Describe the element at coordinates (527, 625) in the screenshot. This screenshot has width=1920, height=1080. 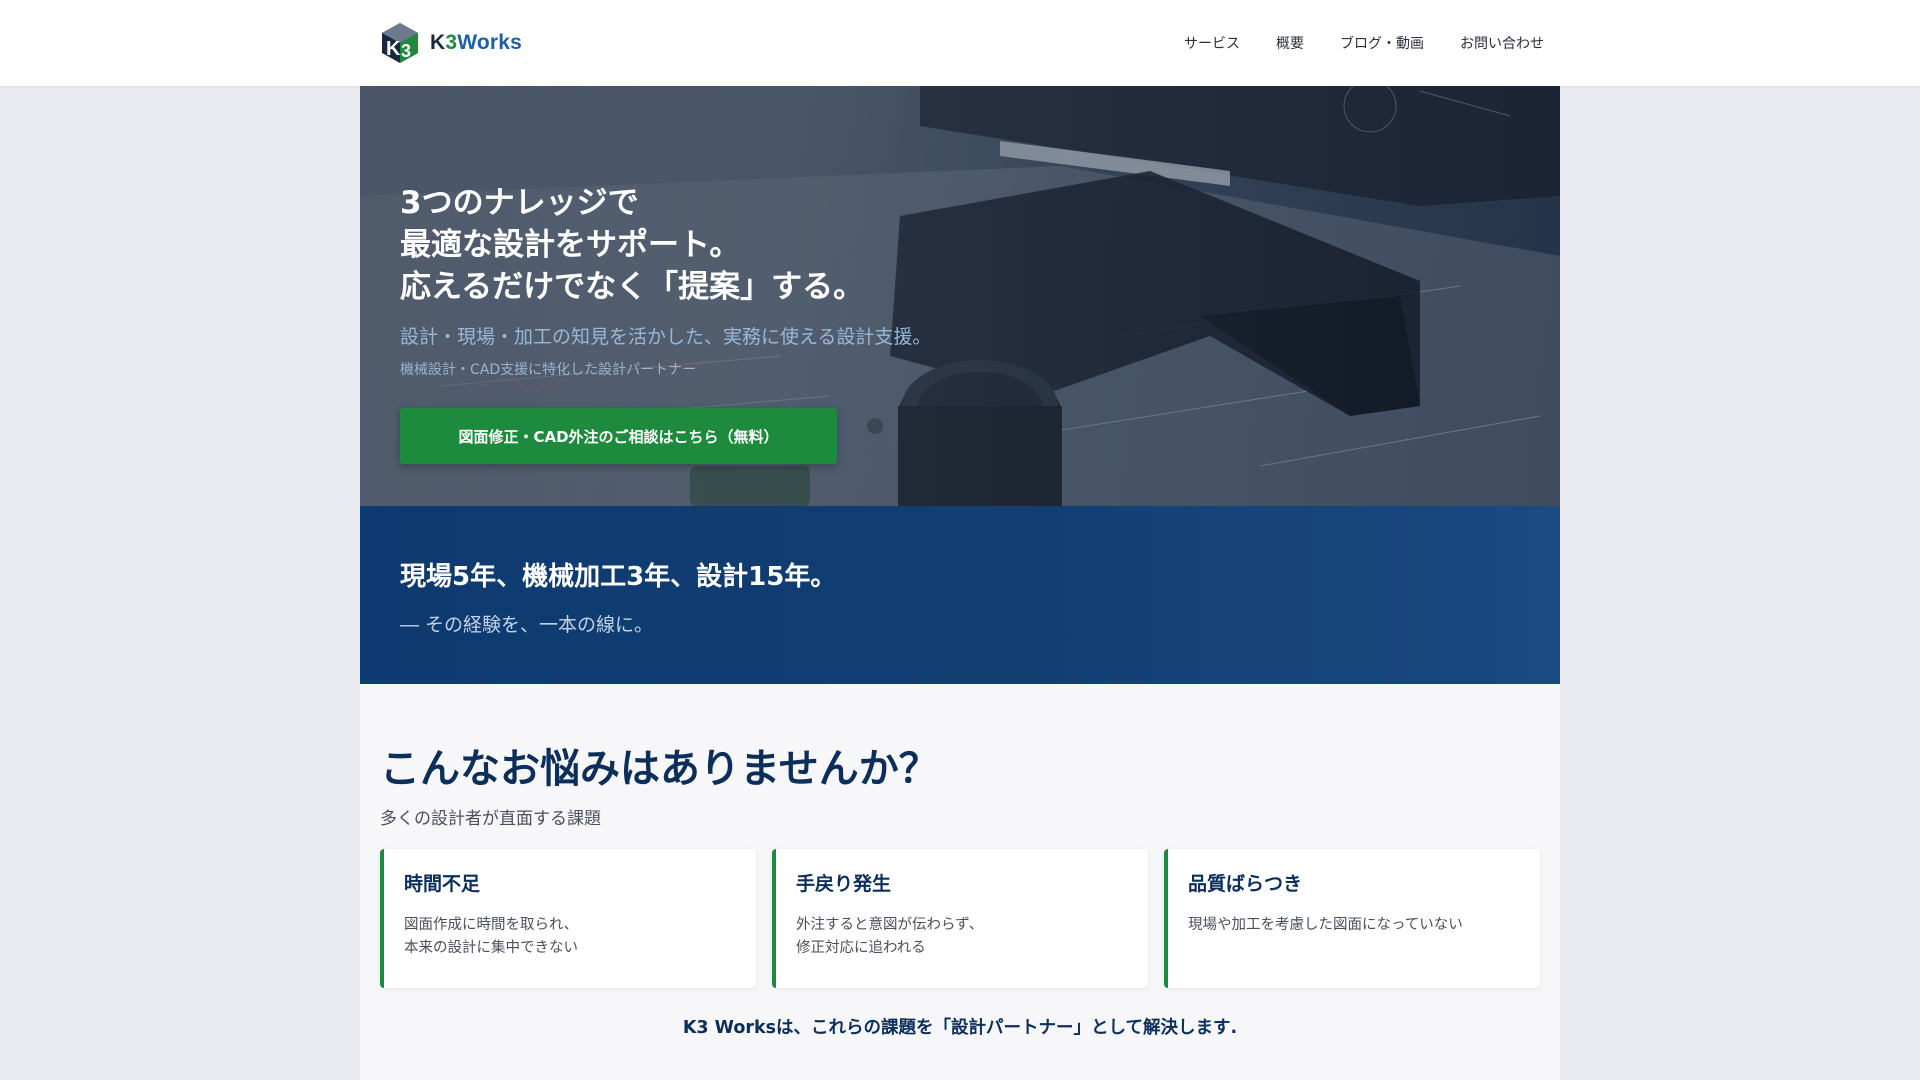
I see `experience-subtitle: ― その経験を、一本の線に。` at that location.